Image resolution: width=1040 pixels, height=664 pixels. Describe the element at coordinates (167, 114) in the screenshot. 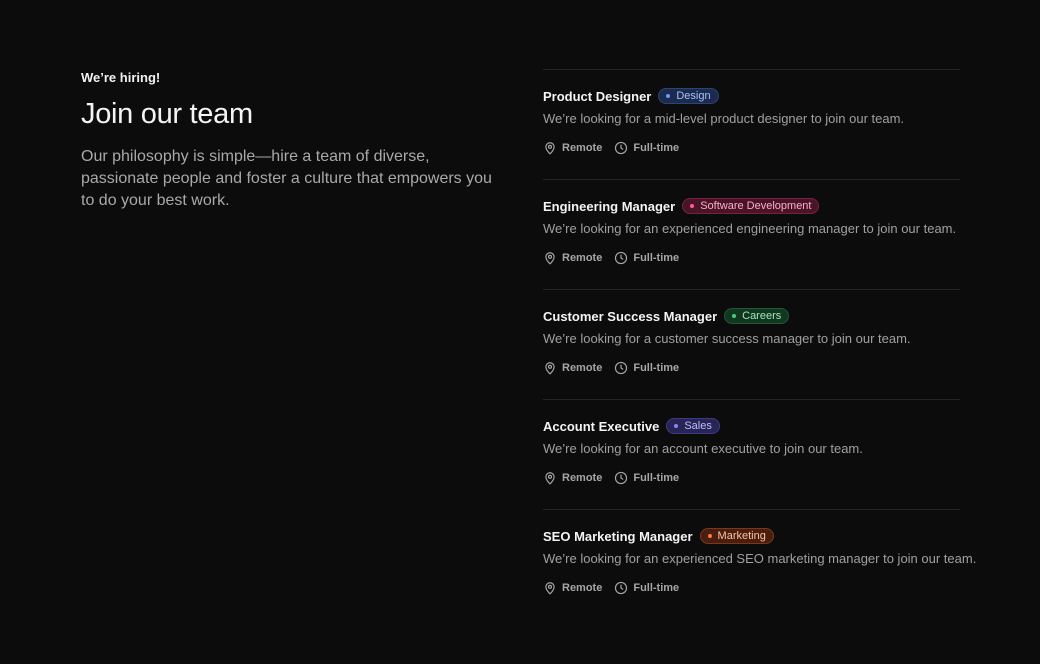

I see `page-title: Join our team` at that location.